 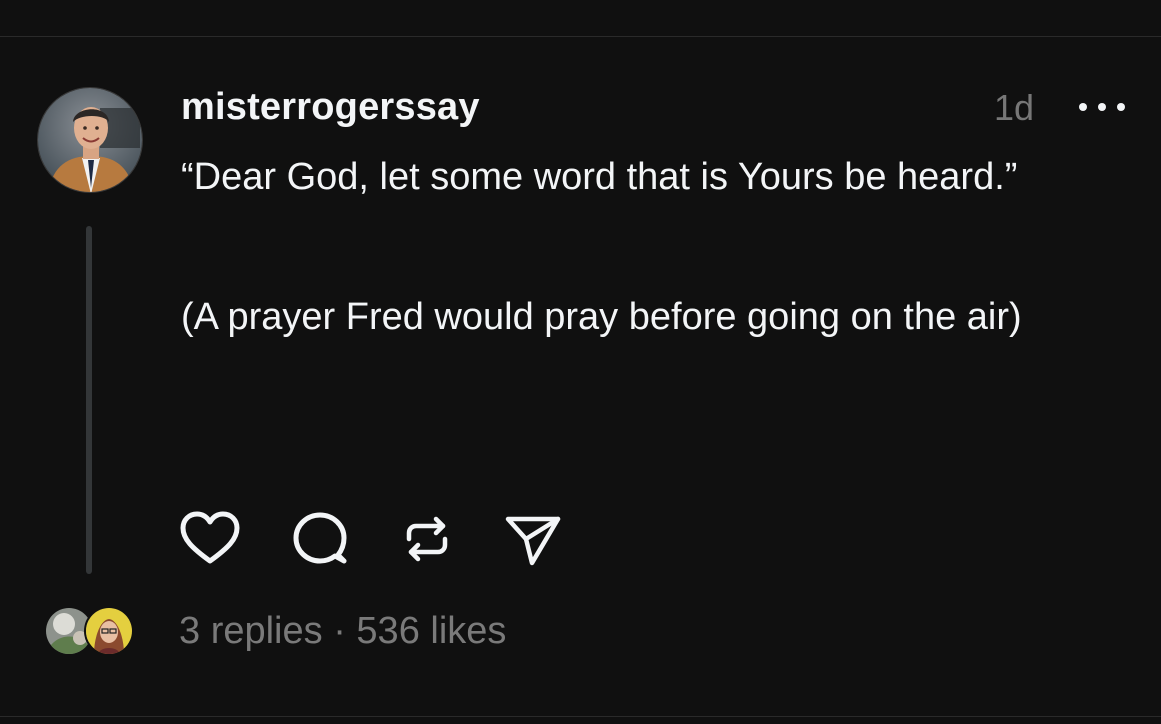 I want to click on comment-bubble-icon, so click(x=320, y=538).